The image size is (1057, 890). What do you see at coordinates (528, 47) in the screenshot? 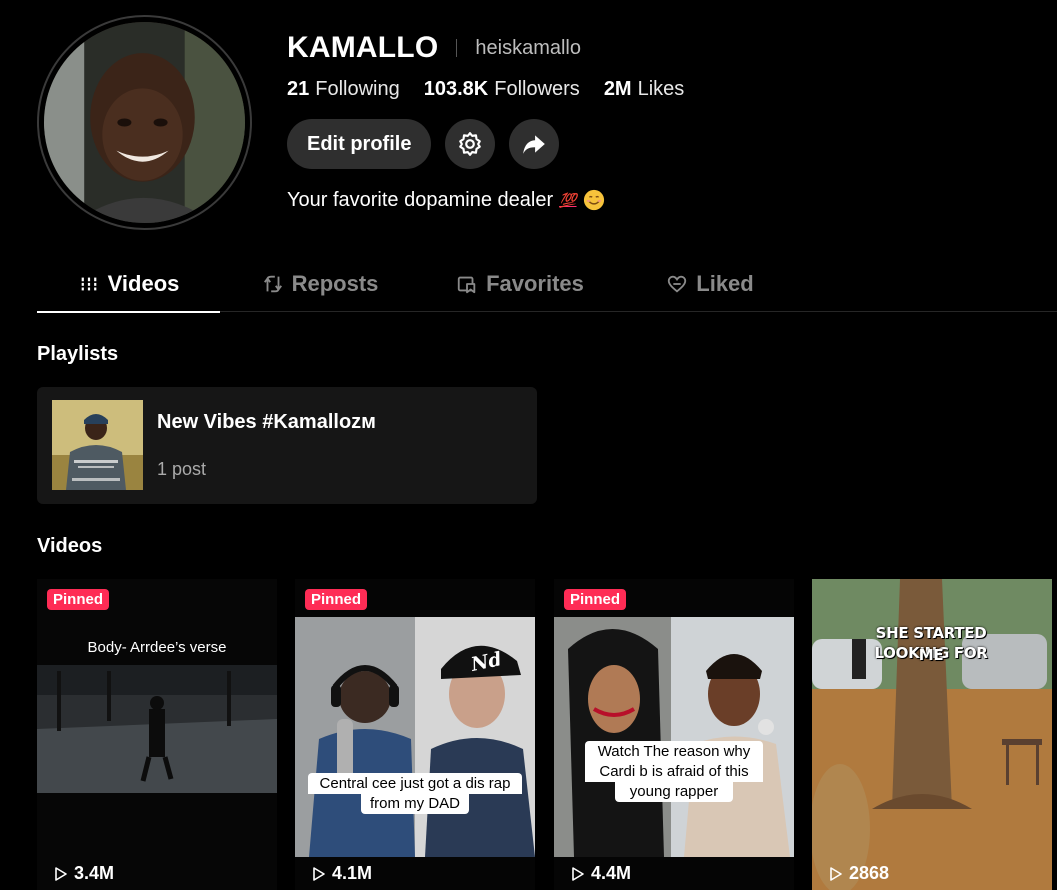
I see `username: heiskamallo` at bounding box center [528, 47].